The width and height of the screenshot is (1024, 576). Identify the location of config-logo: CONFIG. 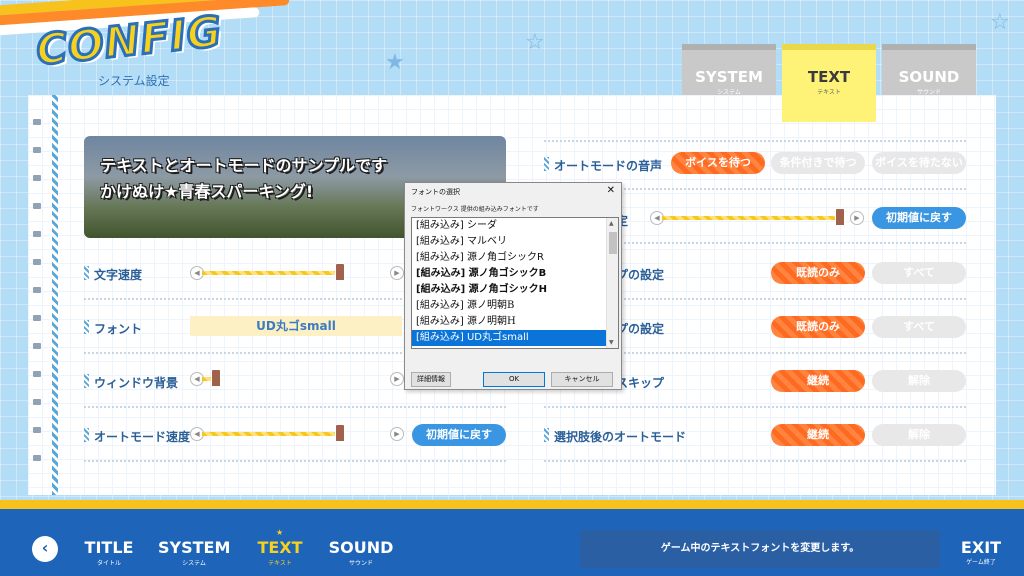
(129, 40).